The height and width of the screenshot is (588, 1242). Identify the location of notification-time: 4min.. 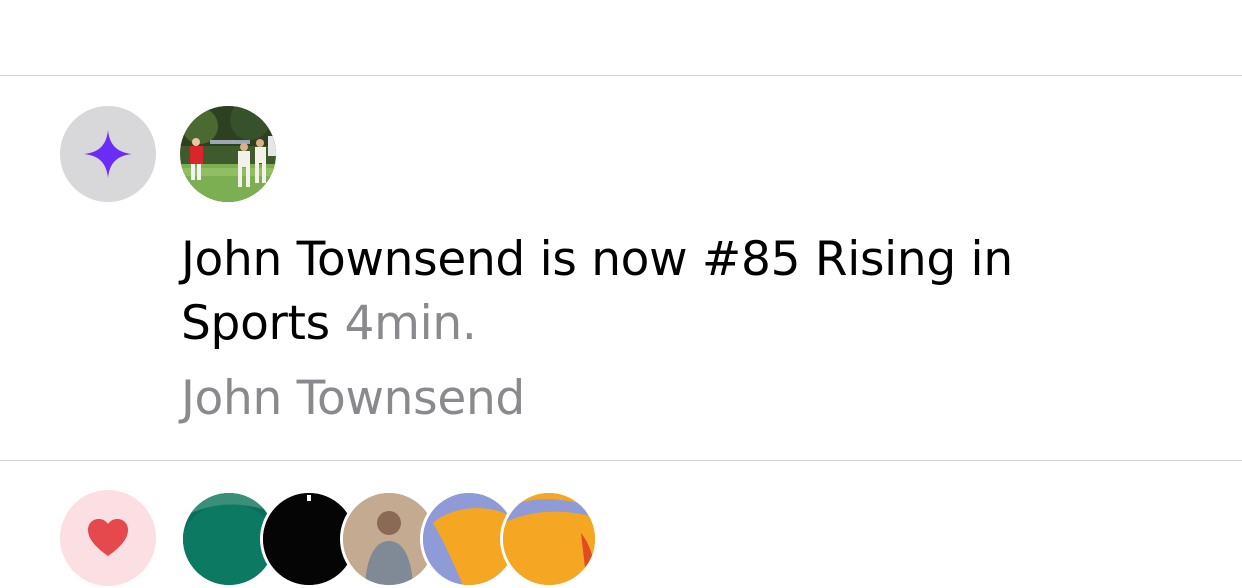
(410, 323).